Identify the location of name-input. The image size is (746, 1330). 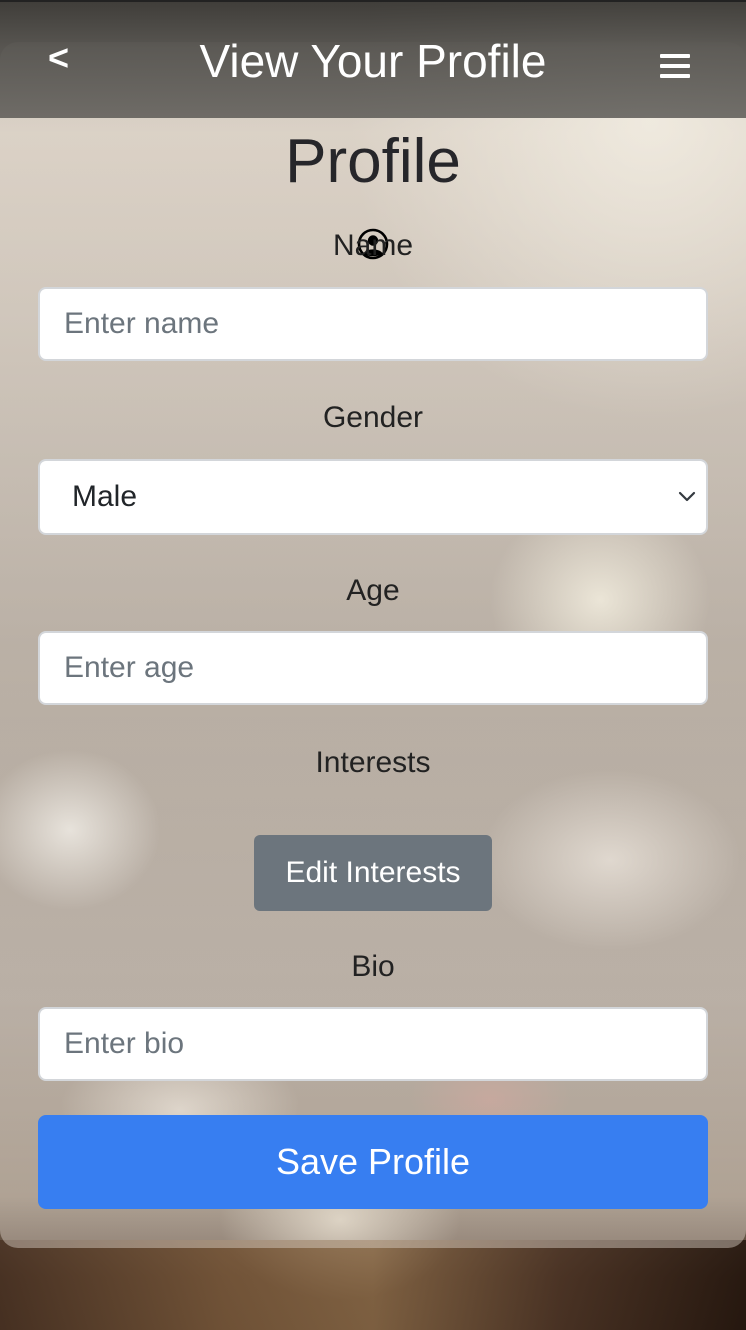
(373, 324).